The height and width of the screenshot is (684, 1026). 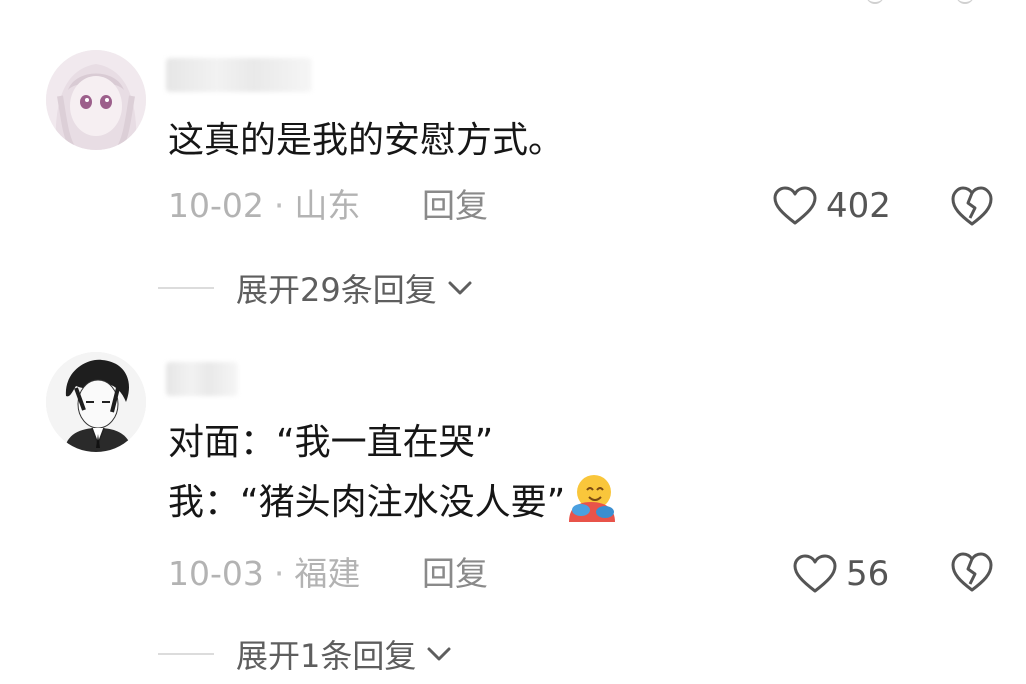 I want to click on comment-text: 对面：“我一直在哭” 我：“猪头肉注水没人要”, so click(x=537, y=473).